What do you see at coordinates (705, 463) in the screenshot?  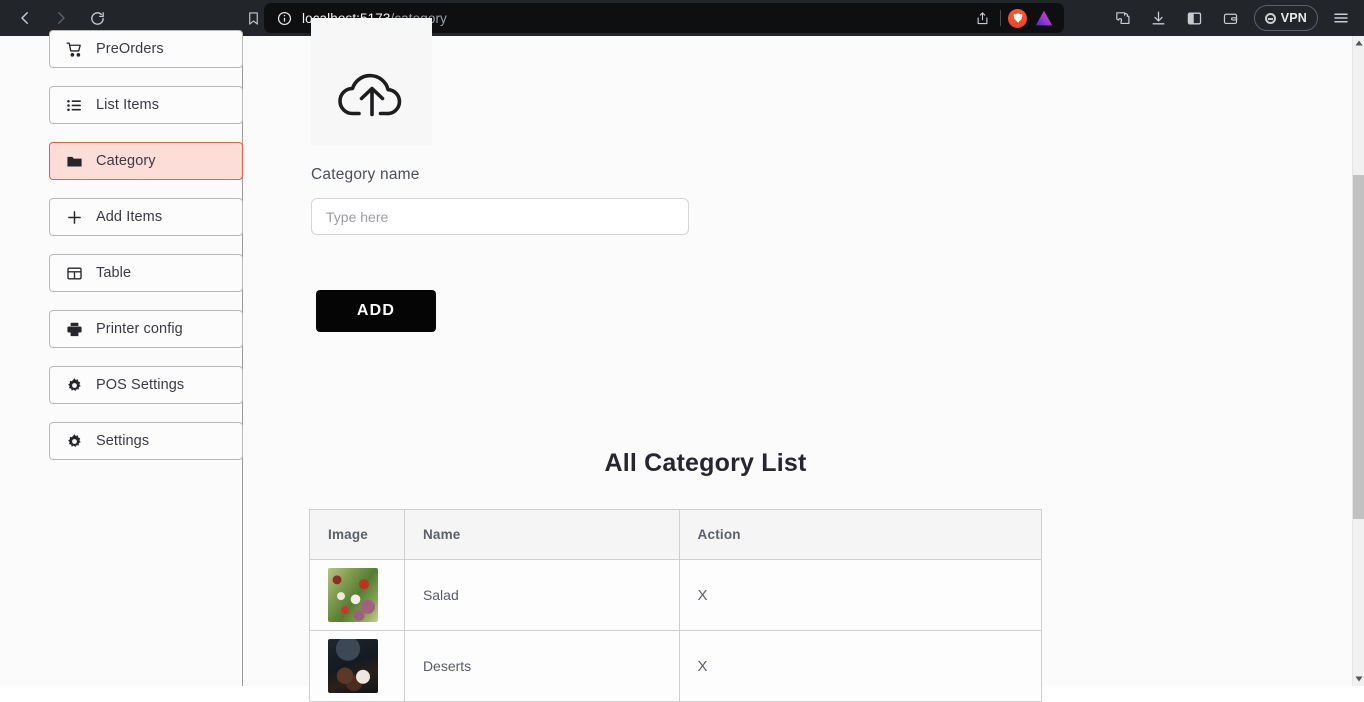 I see `page-title: All Category List` at bounding box center [705, 463].